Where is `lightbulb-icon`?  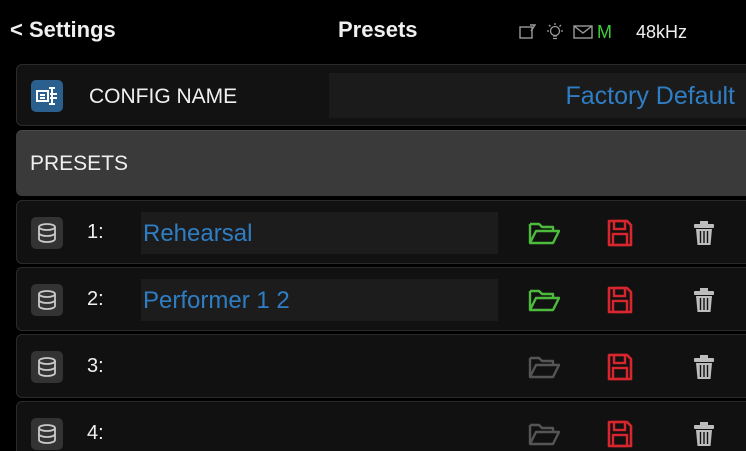 lightbulb-icon is located at coordinates (555, 32).